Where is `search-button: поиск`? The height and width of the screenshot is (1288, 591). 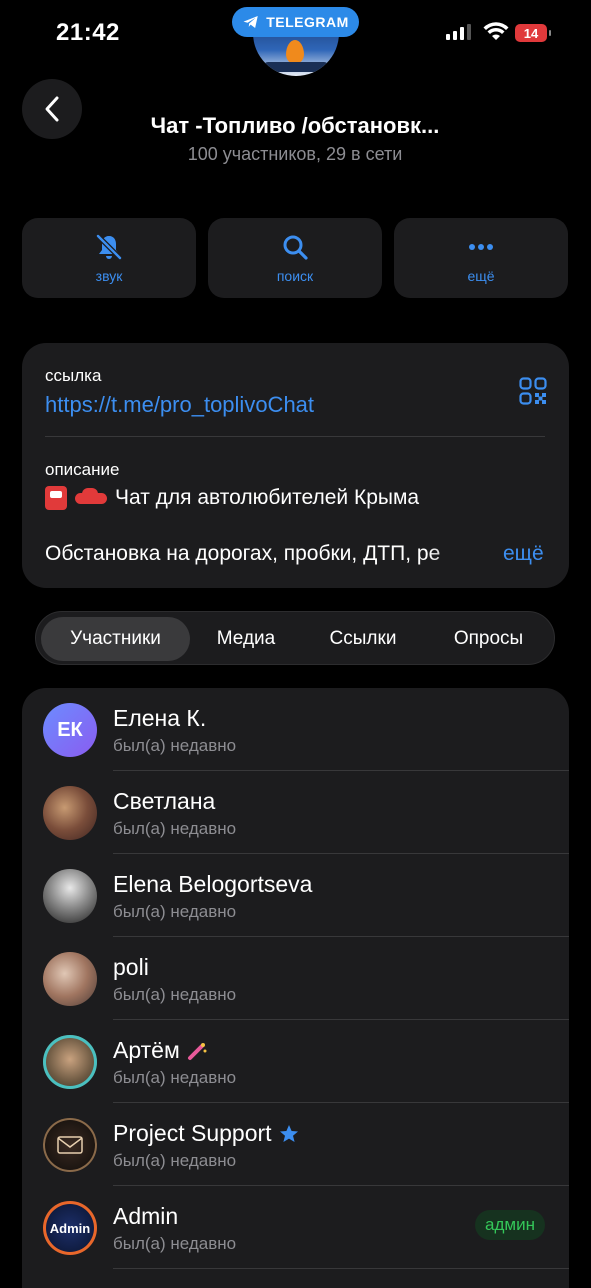
search-button: поиск is located at coordinates (295, 258).